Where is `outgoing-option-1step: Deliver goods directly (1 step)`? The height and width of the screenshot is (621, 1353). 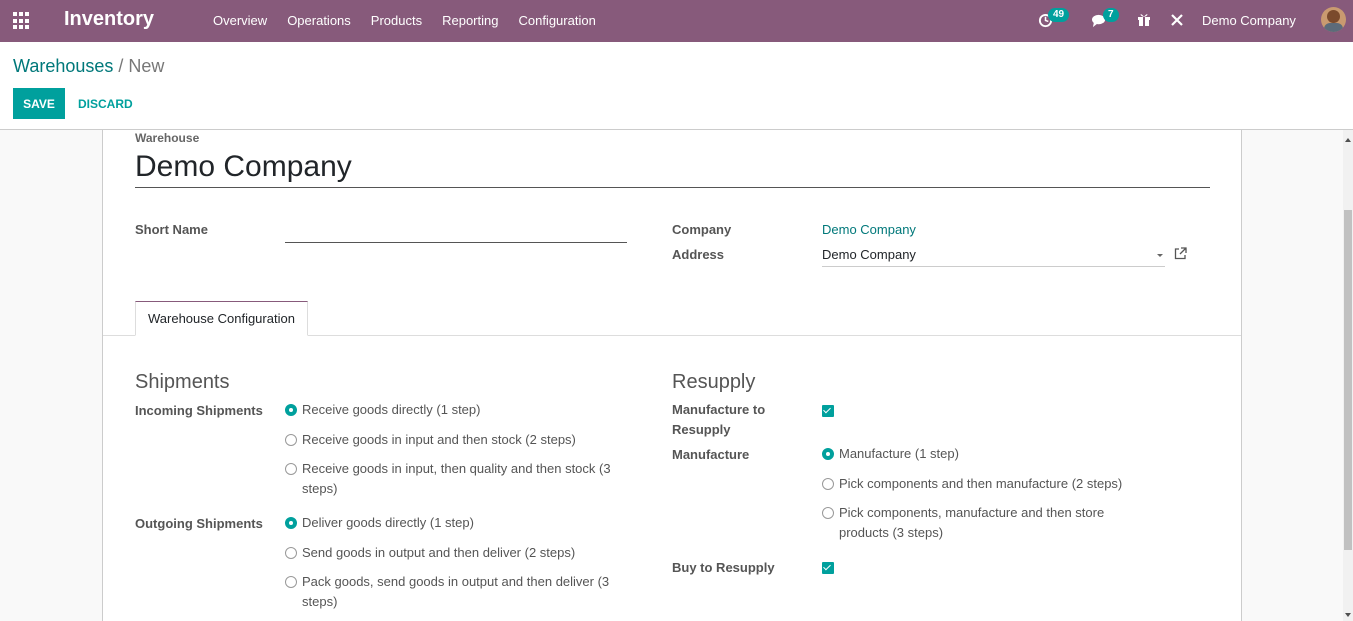 outgoing-option-1step: Deliver goods directly (1 step) is located at coordinates (379, 523).